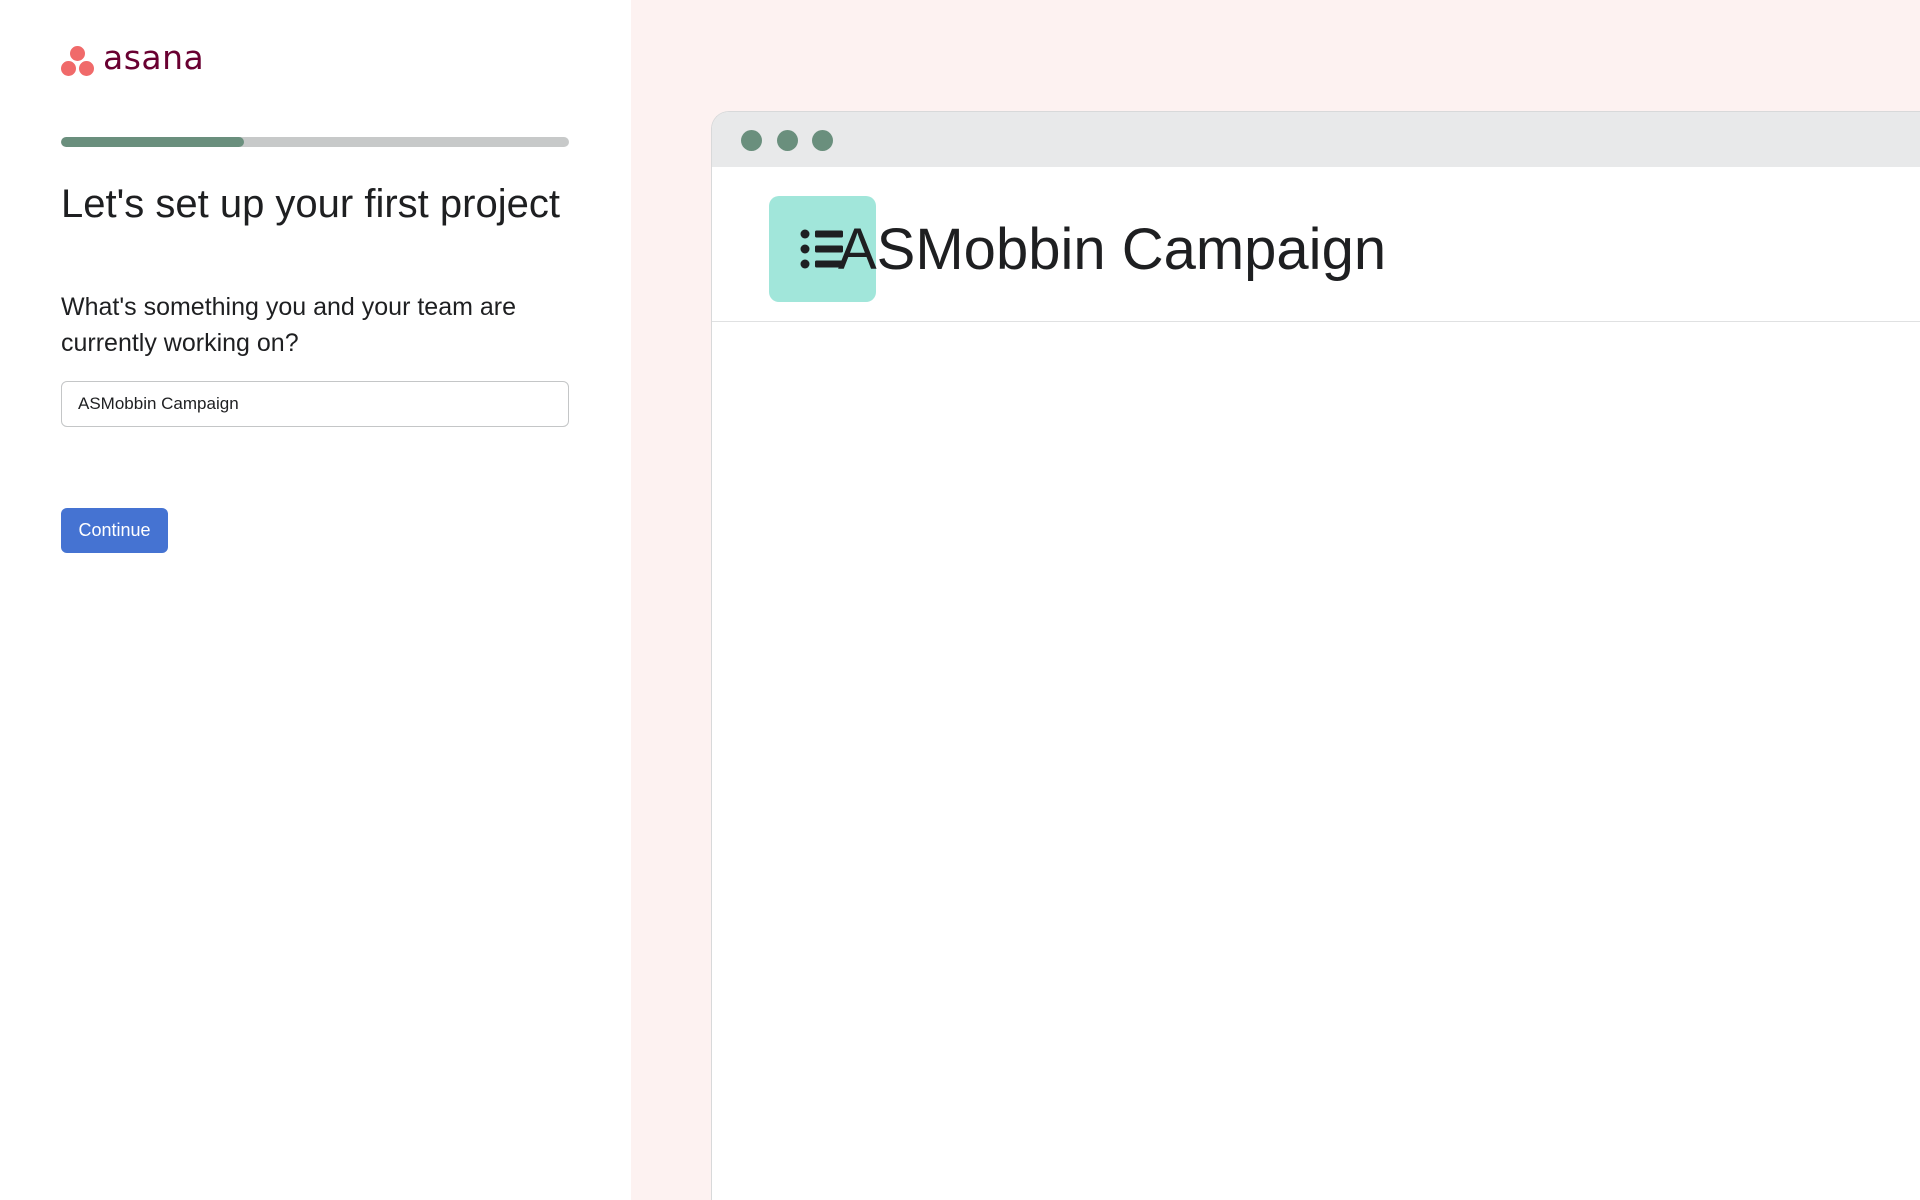 This screenshot has height=1200, width=1920. Describe the element at coordinates (822, 140) in the screenshot. I see `window-maximize-dot-icon` at that location.